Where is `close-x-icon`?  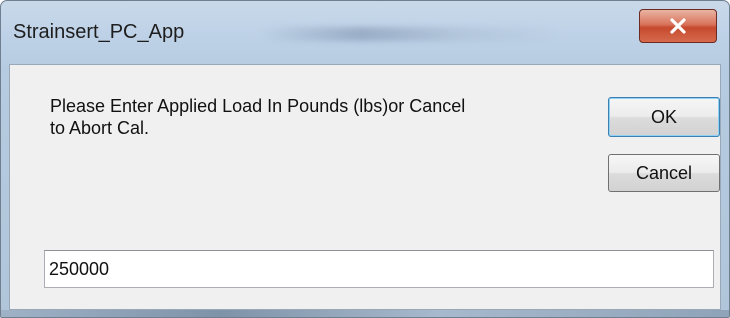 close-x-icon is located at coordinates (678, 26).